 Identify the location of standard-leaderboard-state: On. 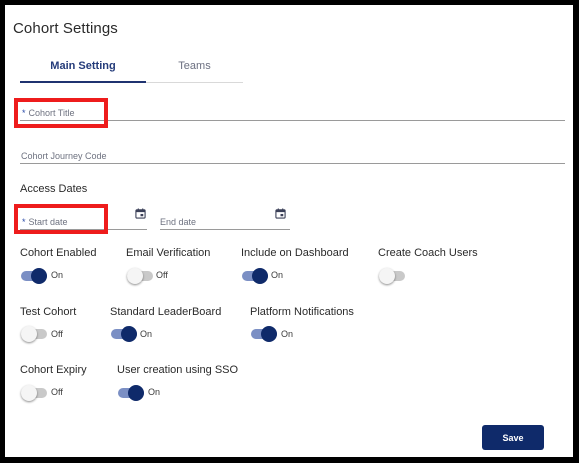
(146, 334).